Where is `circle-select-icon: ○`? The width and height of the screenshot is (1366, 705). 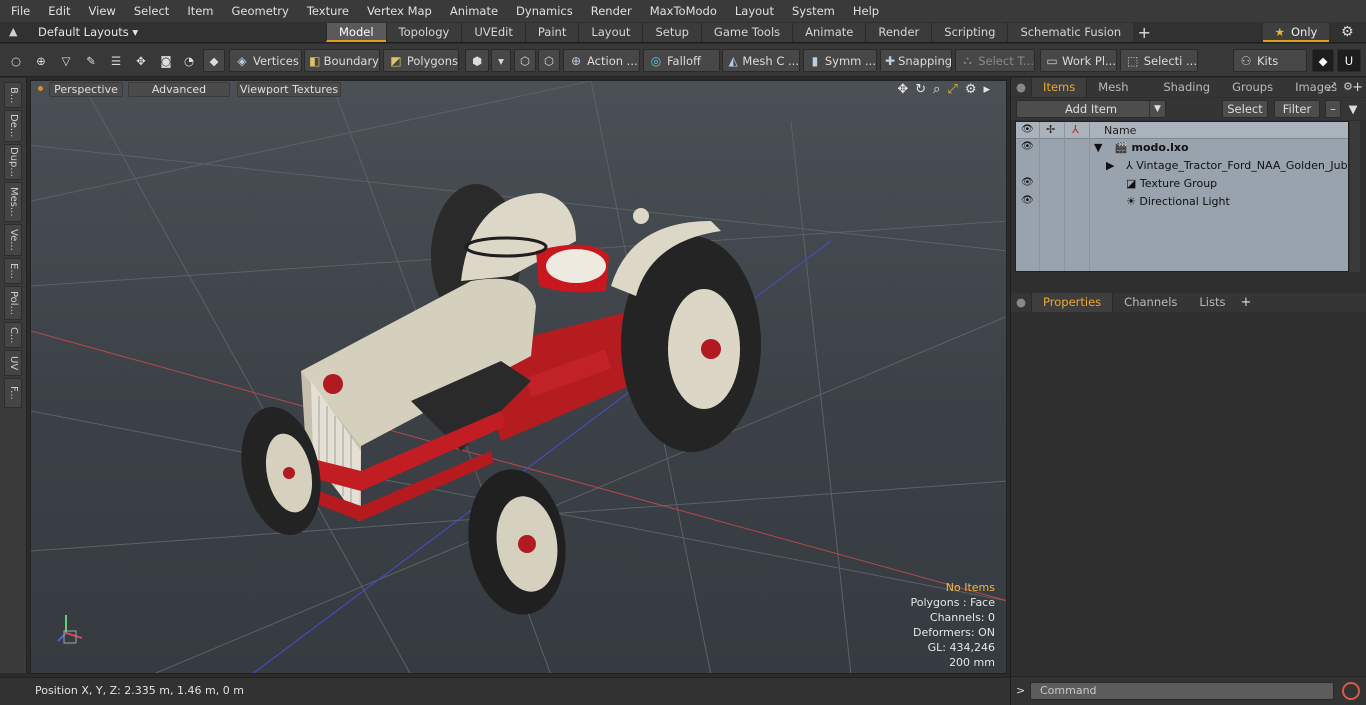
circle-select-icon: ○ is located at coordinates (16, 60).